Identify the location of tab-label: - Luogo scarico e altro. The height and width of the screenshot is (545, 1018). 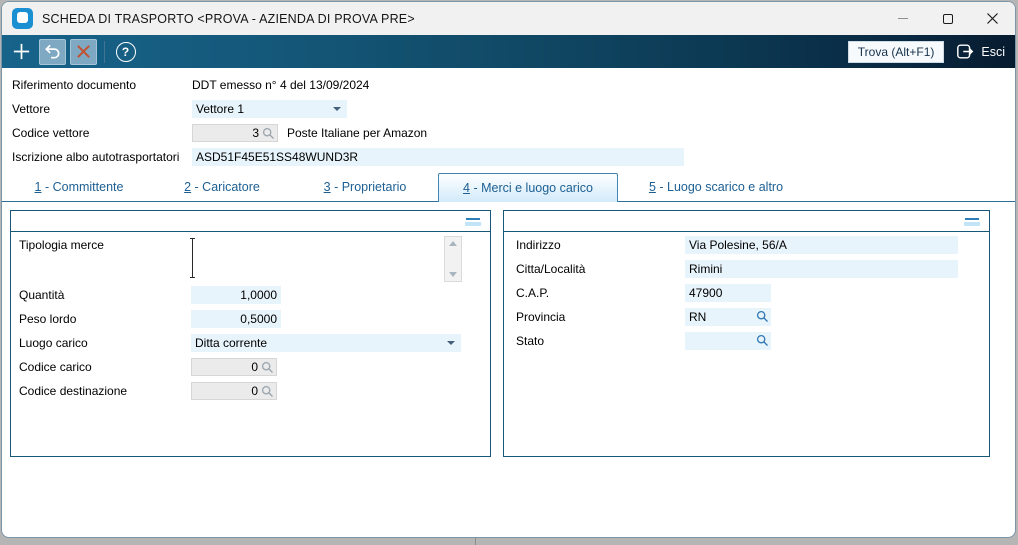
(719, 186).